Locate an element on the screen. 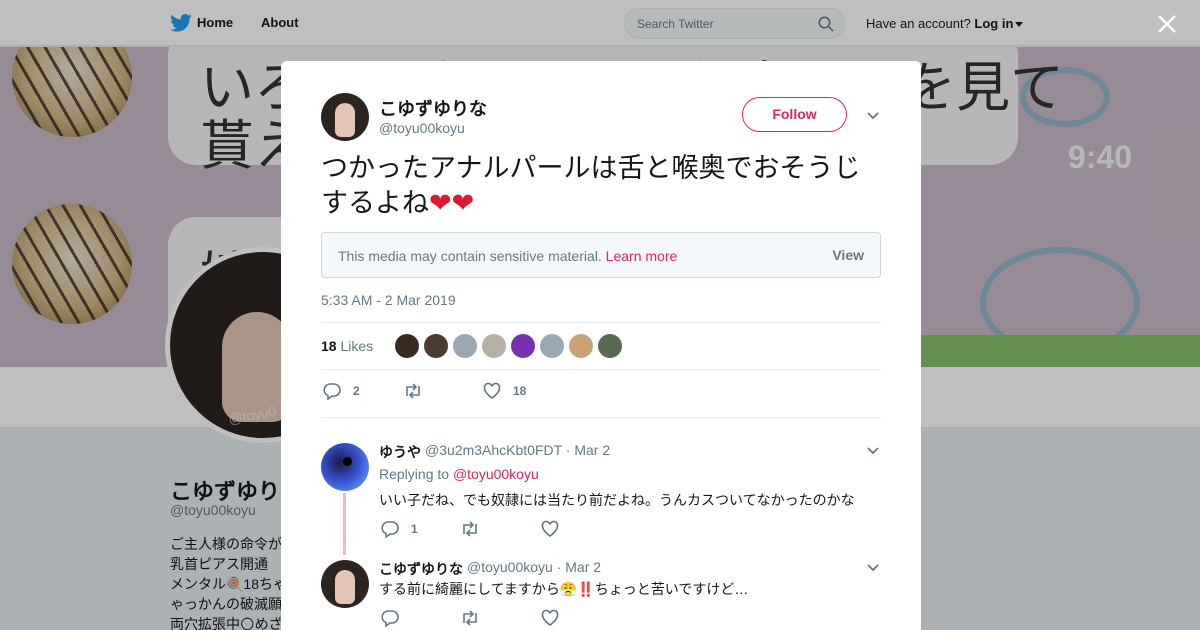  close-icon is located at coordinates (1167, 24).